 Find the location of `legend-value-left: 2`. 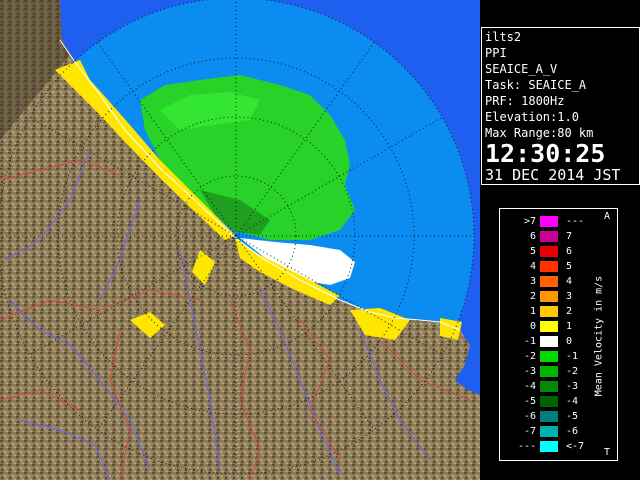

legend-value-left: 2 is located at coordinates (532, 296).